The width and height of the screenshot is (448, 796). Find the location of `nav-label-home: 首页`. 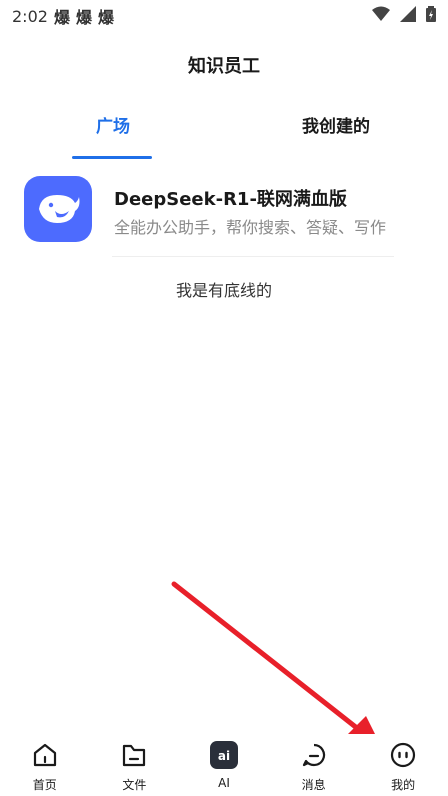

nav-label-home: 首页 is located at coordinates (44, 785).